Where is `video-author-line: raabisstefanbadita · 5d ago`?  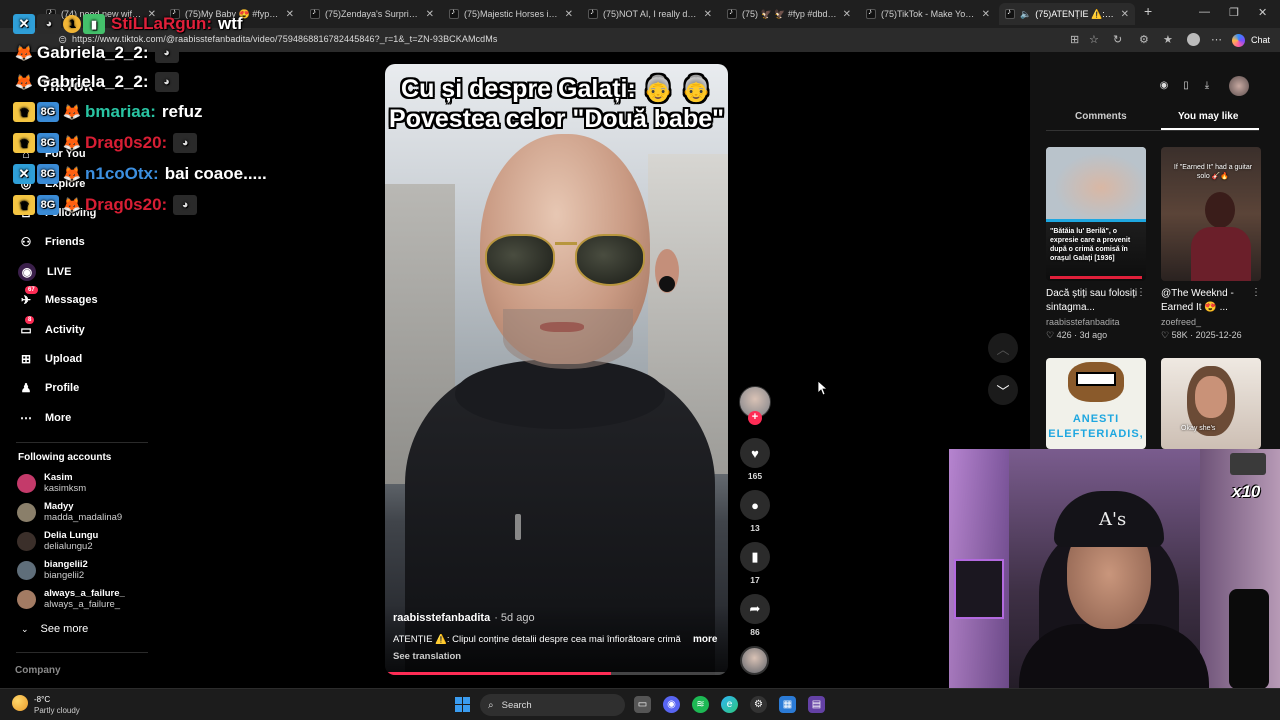
video-author-line: raabisstefanbadita · 5d ago is located at coordinates (464, 618).